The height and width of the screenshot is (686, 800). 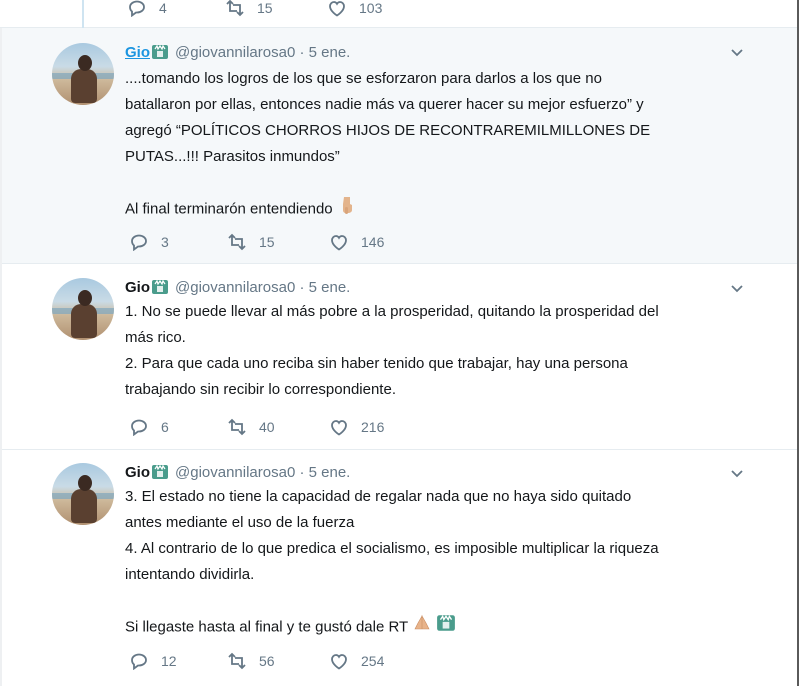 What do you see at coordinates (153, 661) in the screenshot?
I see `reply-button: 12` at bounding box center [153, 661].